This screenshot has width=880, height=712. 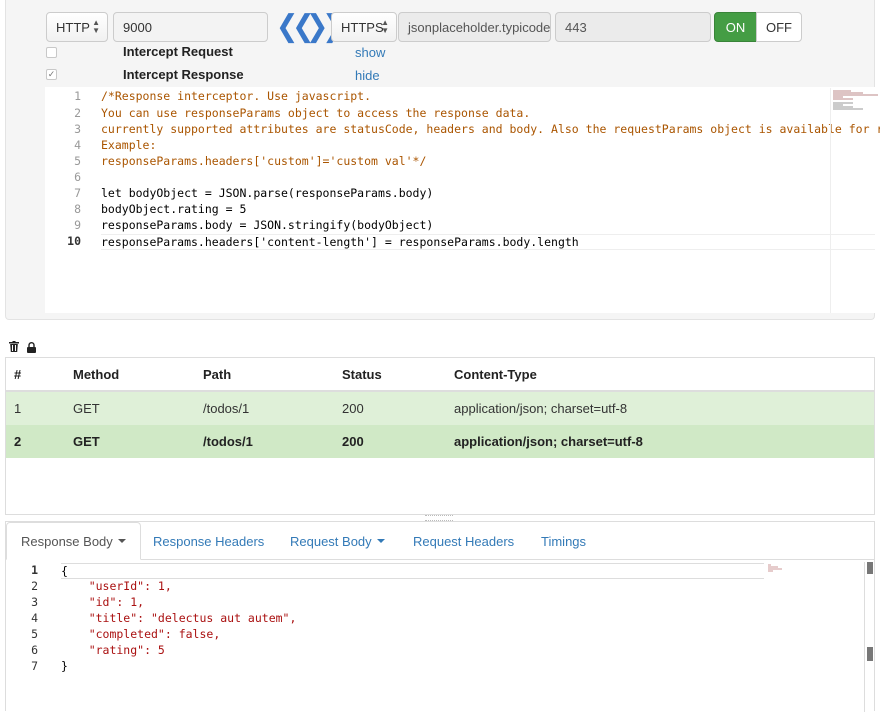 I want to click on table-header: # Method Path Status Content-Type, so click(x=440, y=375).